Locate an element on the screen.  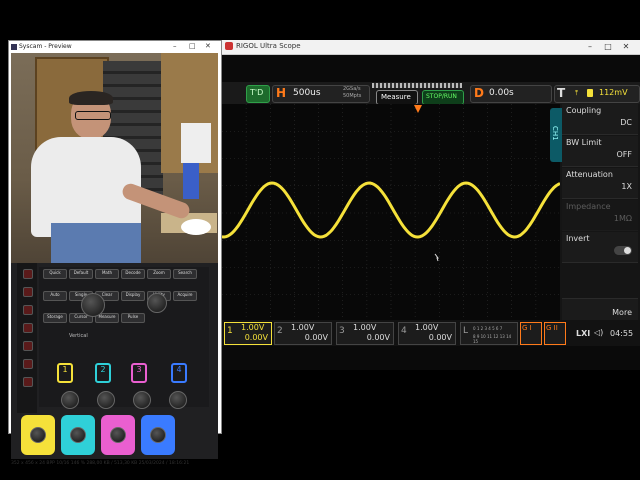
minimize-icon: – is located at coordinates (590, 47).